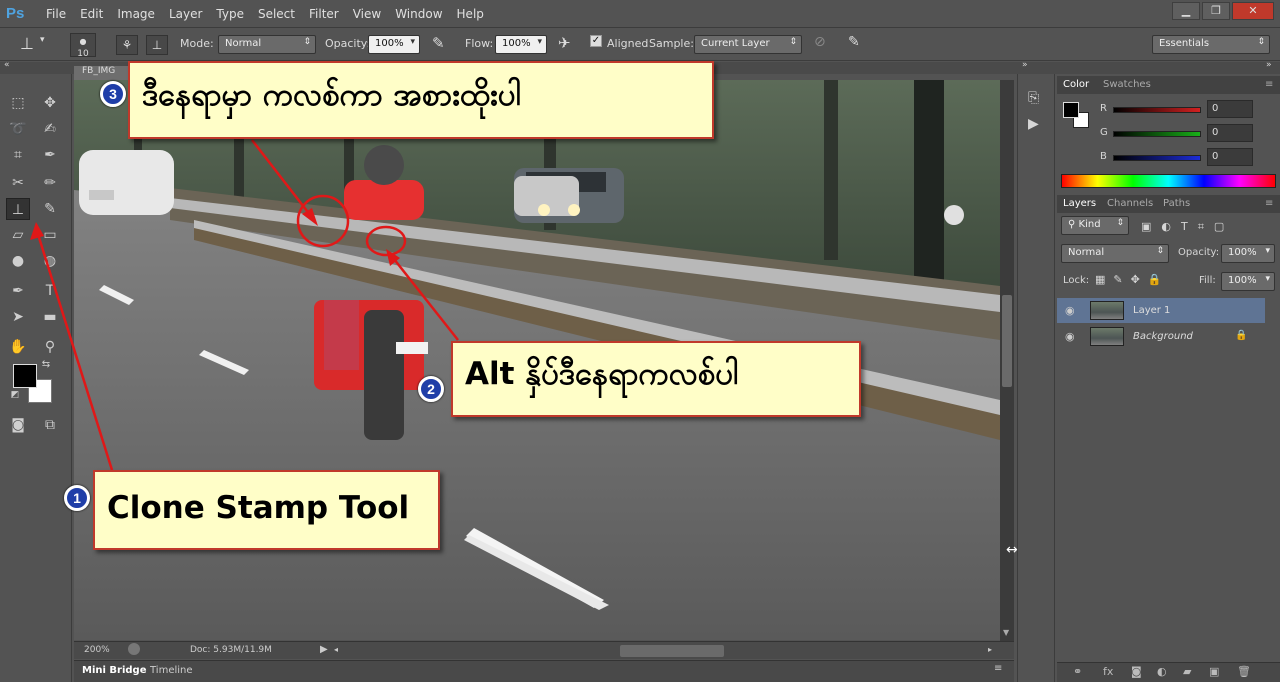 The width and height of the screenshot is (1280, 682). I want to click on green-value: 0, so click(1230, 133).